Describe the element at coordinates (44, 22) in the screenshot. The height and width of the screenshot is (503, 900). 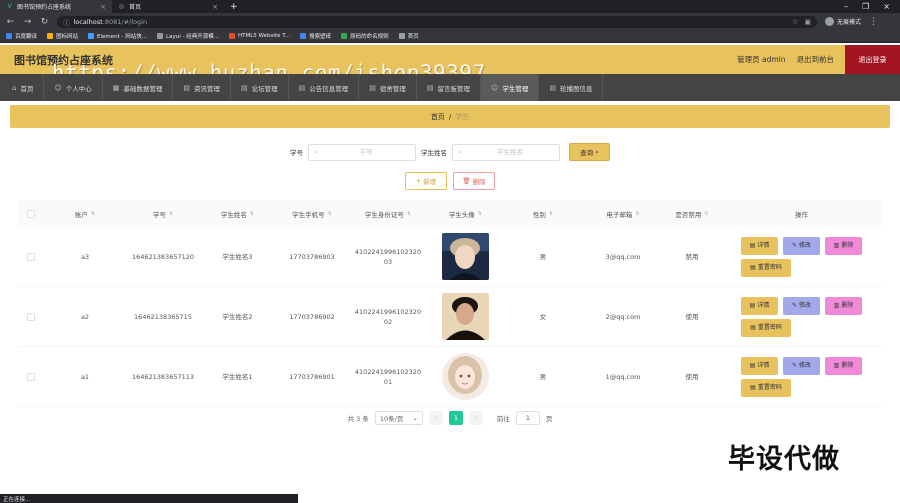
I see `reload-icon: ↻` at that location.